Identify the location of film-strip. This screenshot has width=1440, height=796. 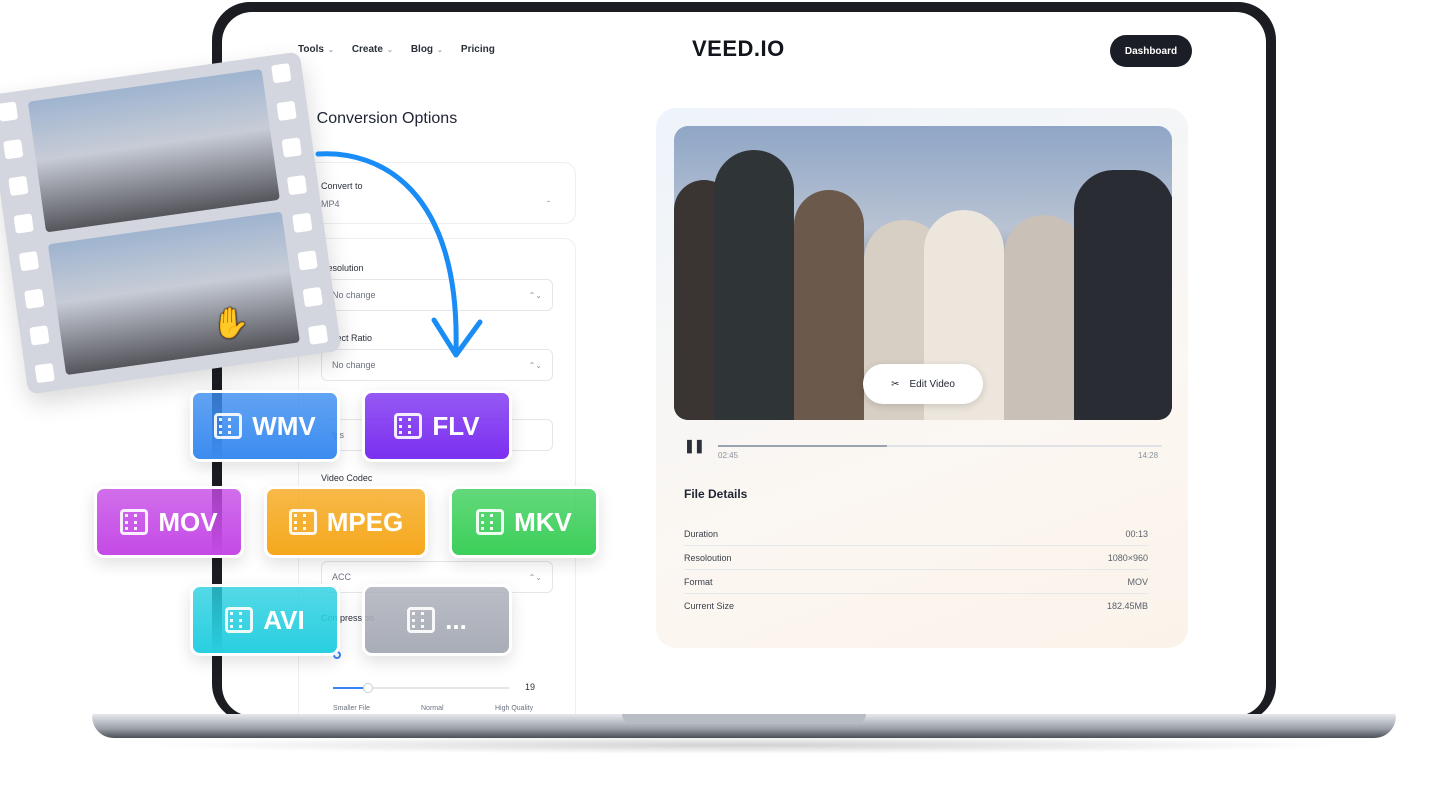
(171, 223).